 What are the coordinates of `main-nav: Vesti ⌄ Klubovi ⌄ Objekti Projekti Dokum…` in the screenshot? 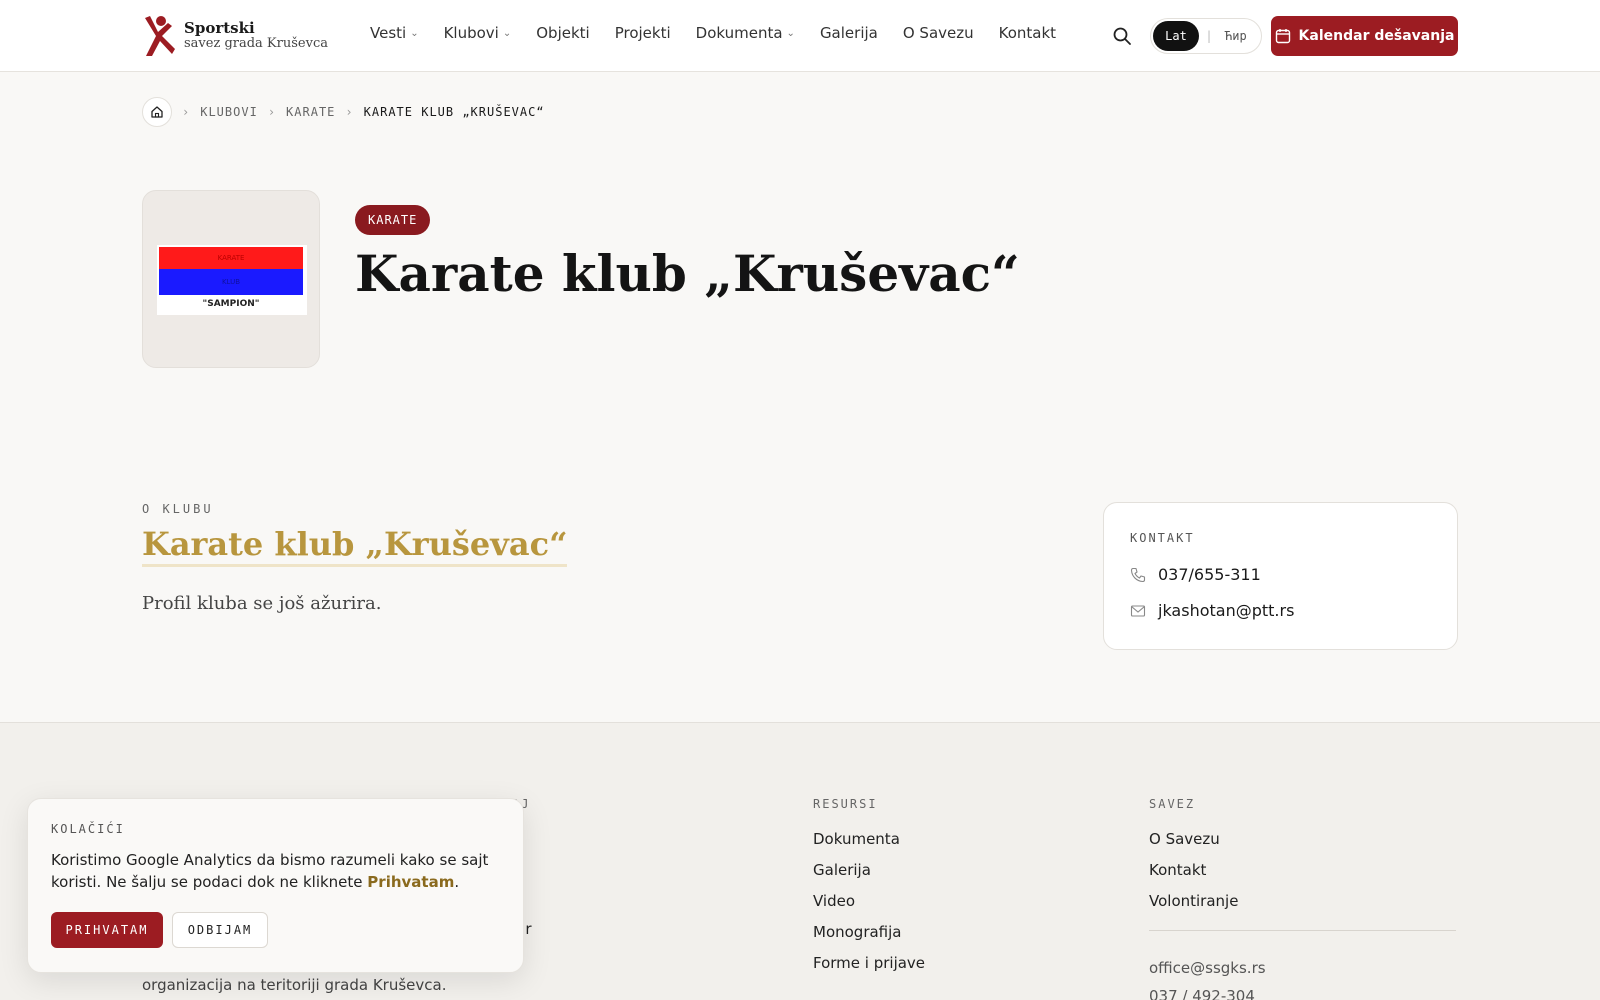 It's located at (713, 33).